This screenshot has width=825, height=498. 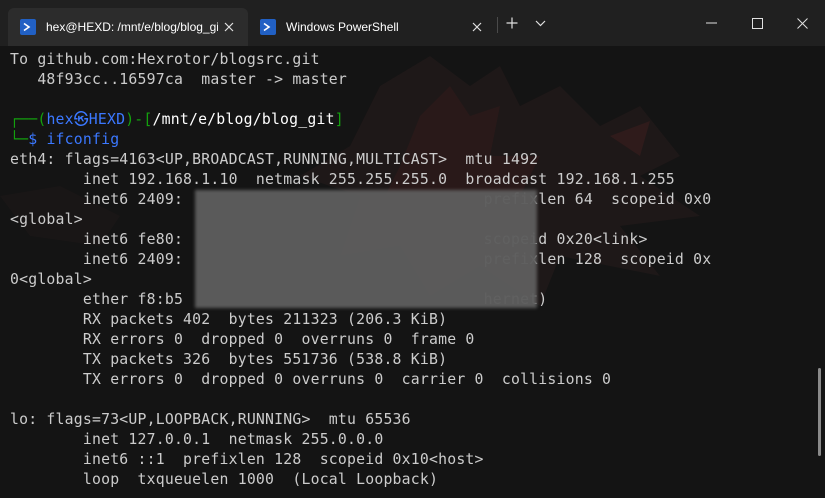 What do you see at coordinates (497, 25) in the screenshot?
I see `tab-divider` at bounding box center [497, 25].